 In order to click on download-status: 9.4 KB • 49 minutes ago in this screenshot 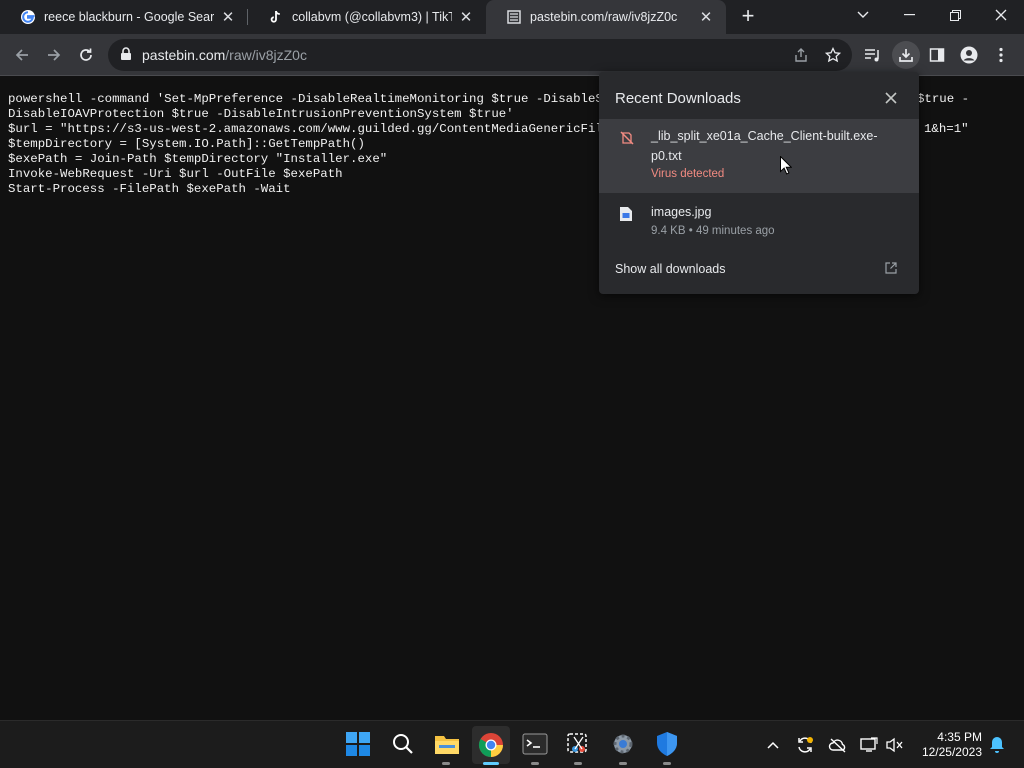, I will do `click(713, 231)`.